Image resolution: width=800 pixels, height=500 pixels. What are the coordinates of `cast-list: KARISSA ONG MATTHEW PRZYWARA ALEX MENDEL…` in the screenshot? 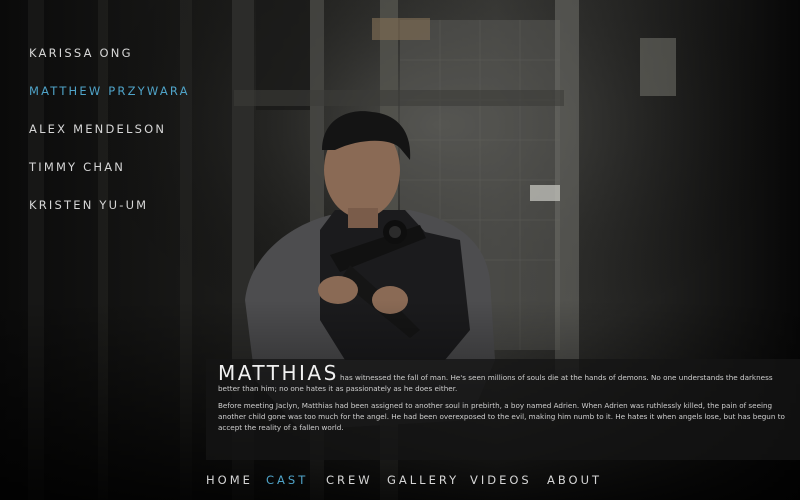 It's located at (109, 139).